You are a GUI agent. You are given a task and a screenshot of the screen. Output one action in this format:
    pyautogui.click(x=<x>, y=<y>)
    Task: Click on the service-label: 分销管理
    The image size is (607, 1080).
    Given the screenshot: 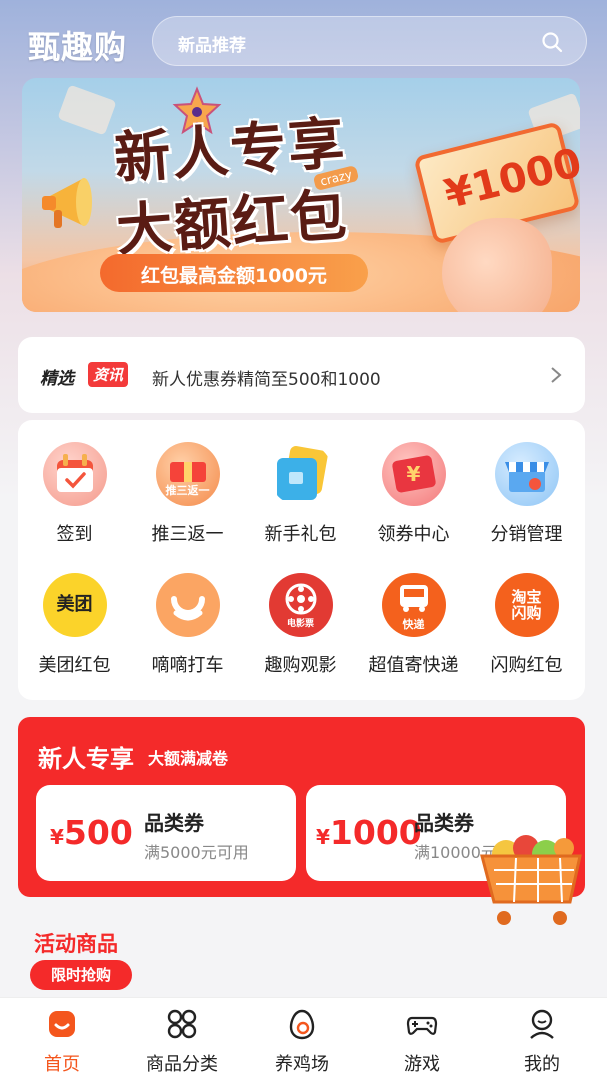 What is the action you would take?
    pyautogui.click(x=526, y=534)
    